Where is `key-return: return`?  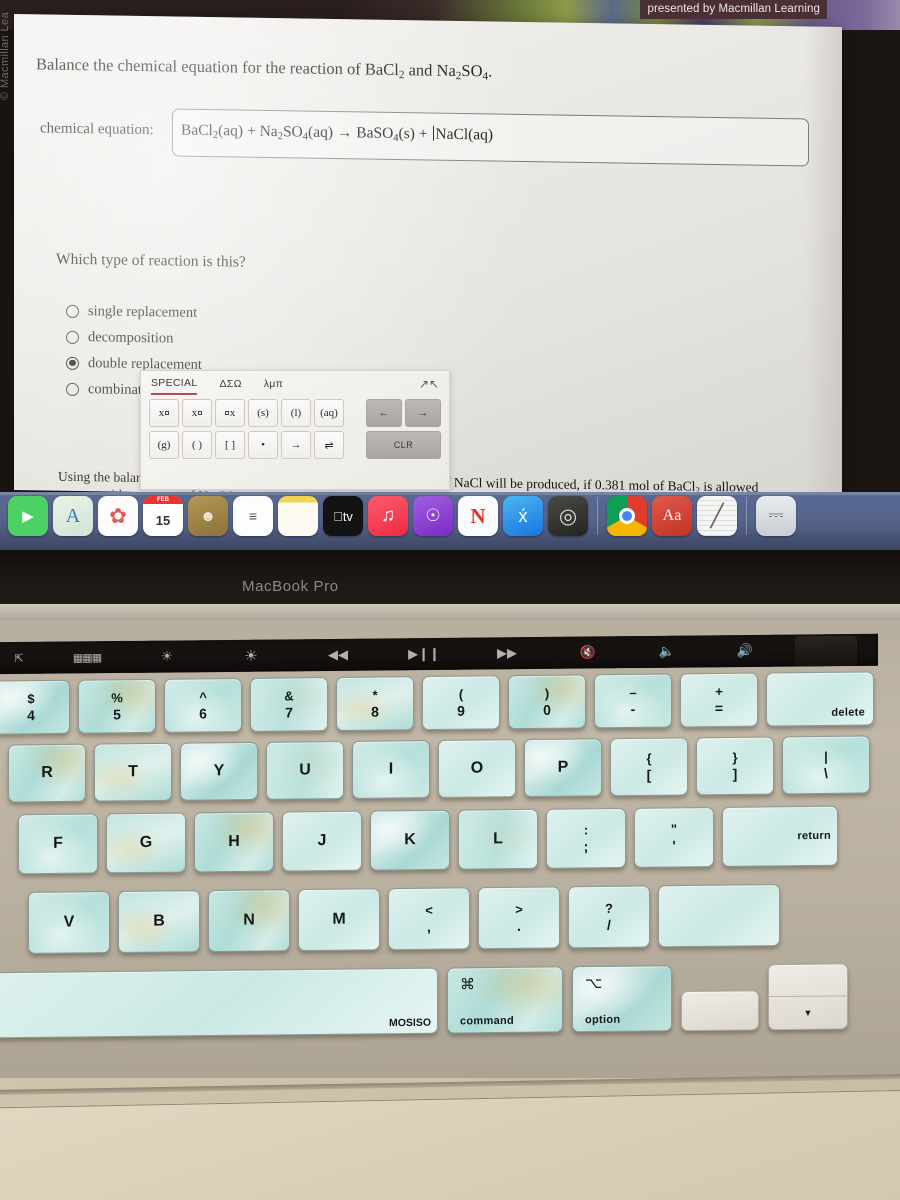
key-return: return is located at coordinates (780, 836).